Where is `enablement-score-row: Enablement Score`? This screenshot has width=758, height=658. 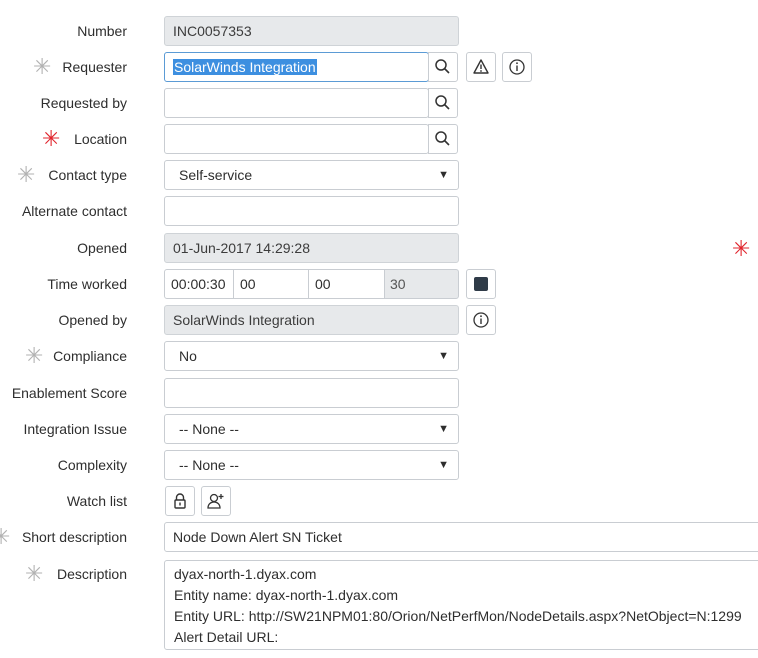 enablement-score-row: Enablement Score is located at coordinates (379, 393).